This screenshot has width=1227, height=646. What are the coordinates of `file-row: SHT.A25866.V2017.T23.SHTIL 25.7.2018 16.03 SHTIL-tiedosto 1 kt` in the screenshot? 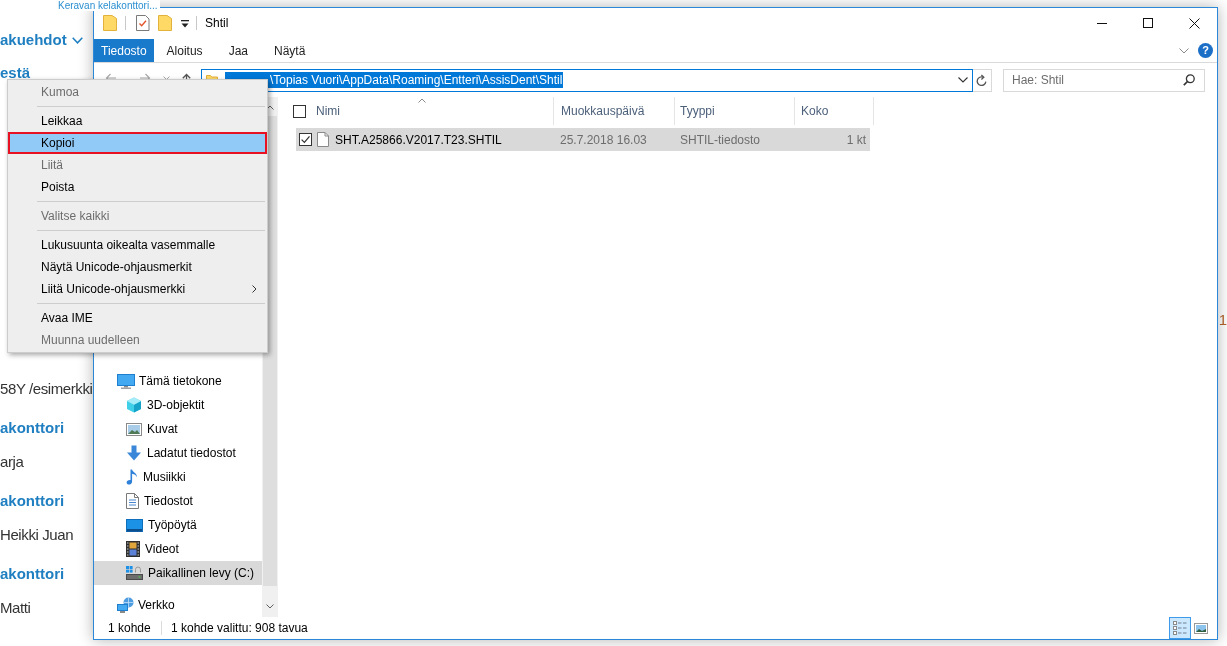 It's located at (583, 139).